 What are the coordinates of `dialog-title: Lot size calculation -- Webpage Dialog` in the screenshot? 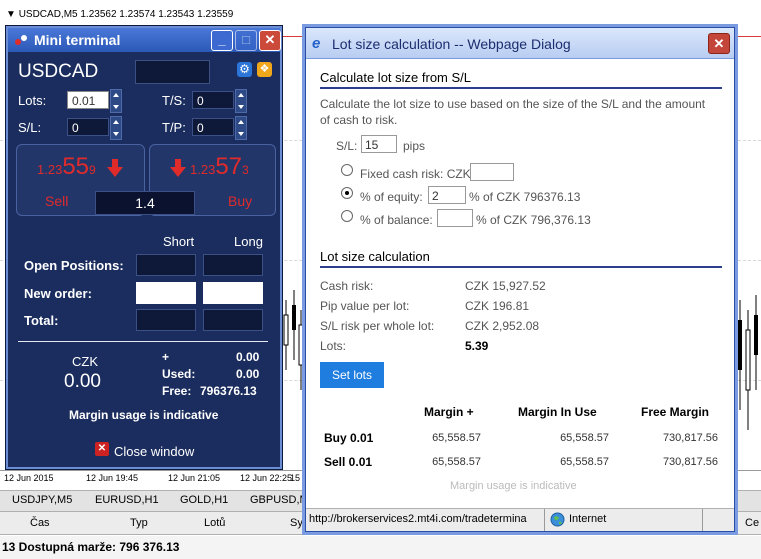 It's located at (451, 44).